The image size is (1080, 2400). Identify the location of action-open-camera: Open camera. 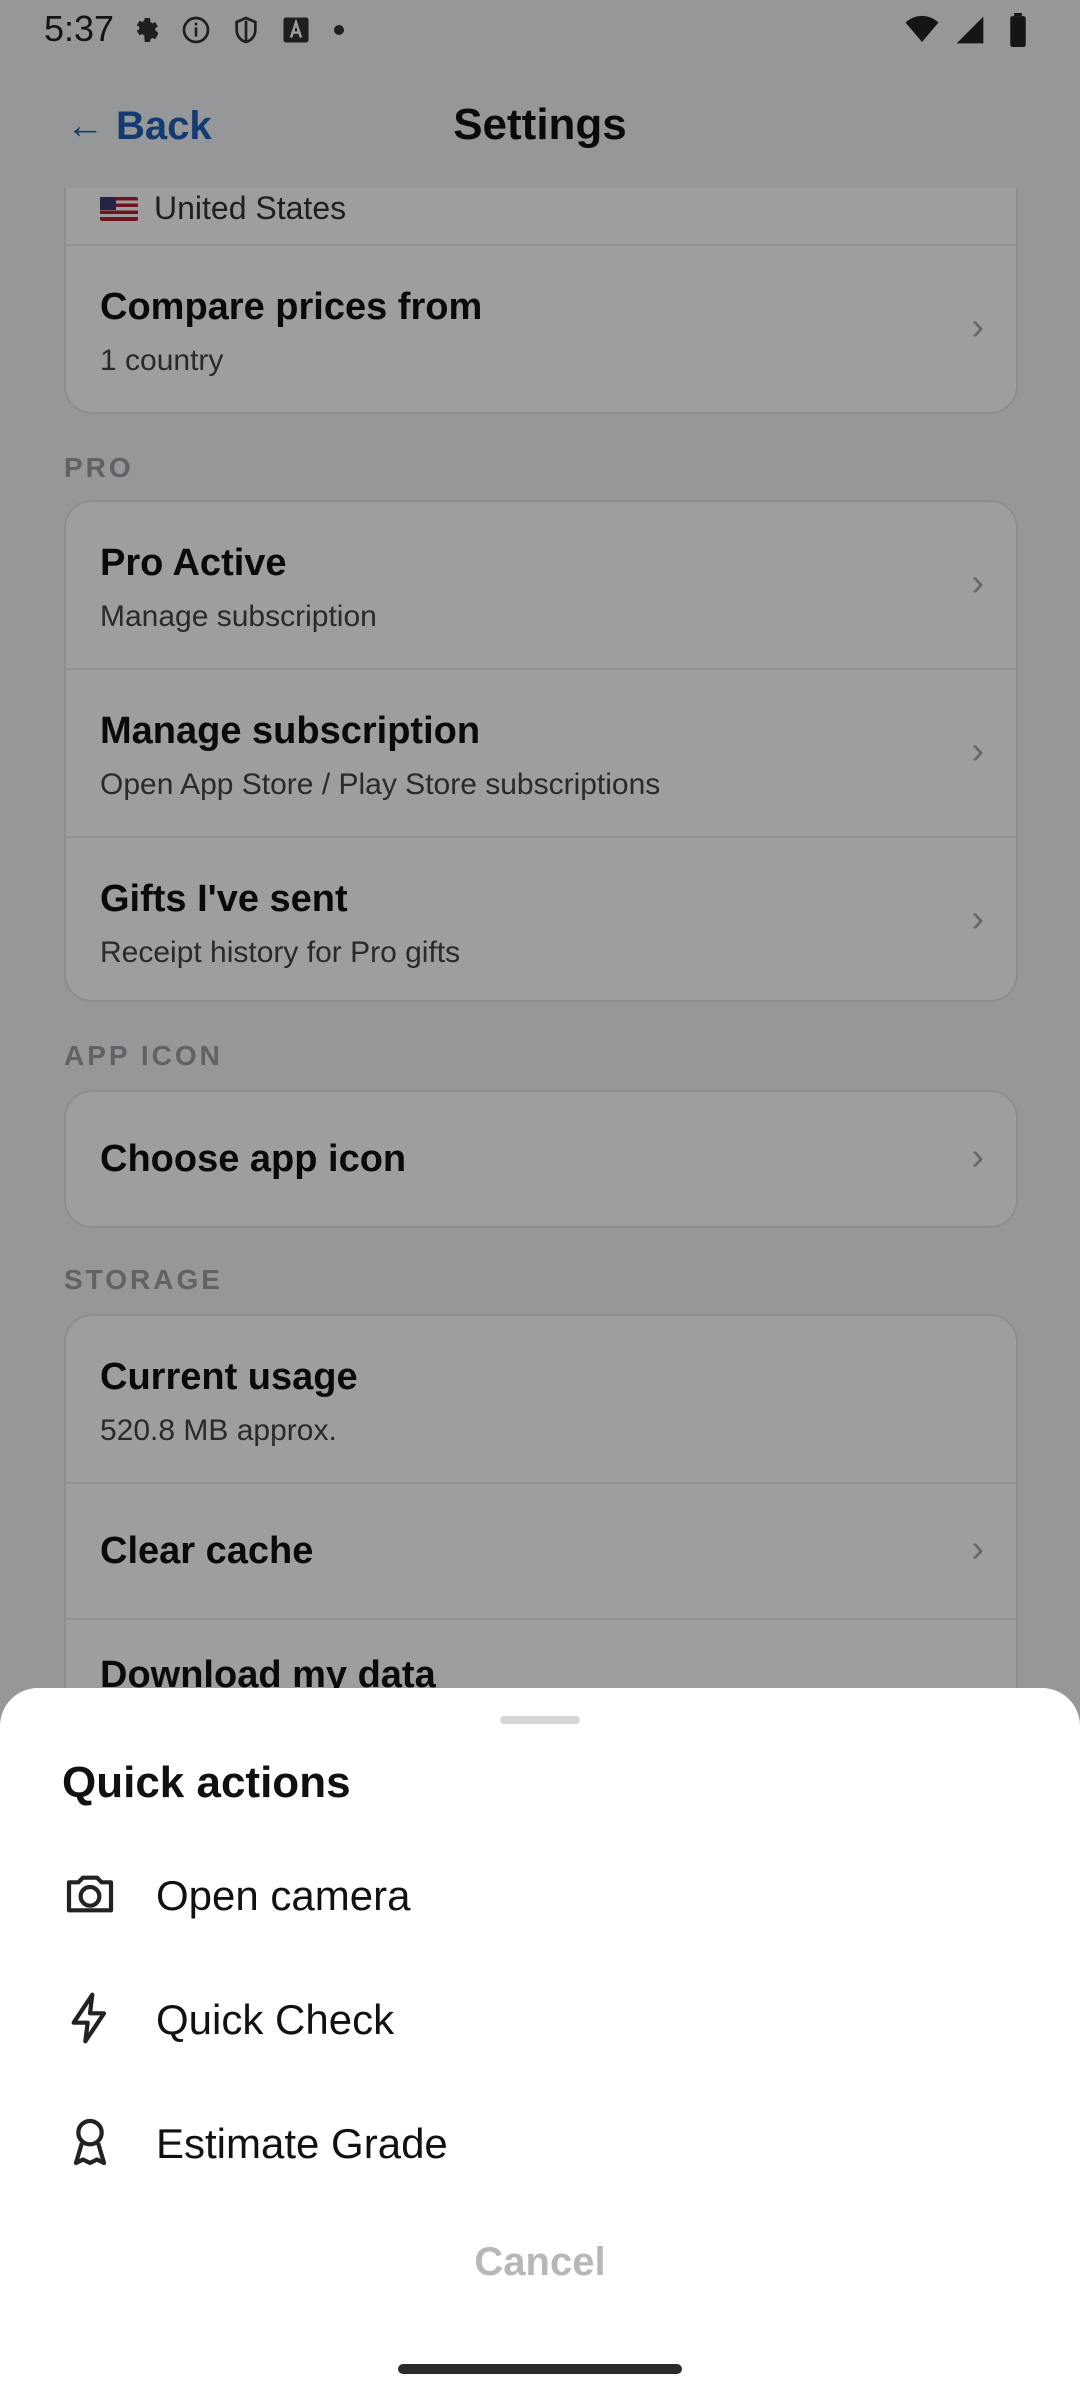
(537, 1896).